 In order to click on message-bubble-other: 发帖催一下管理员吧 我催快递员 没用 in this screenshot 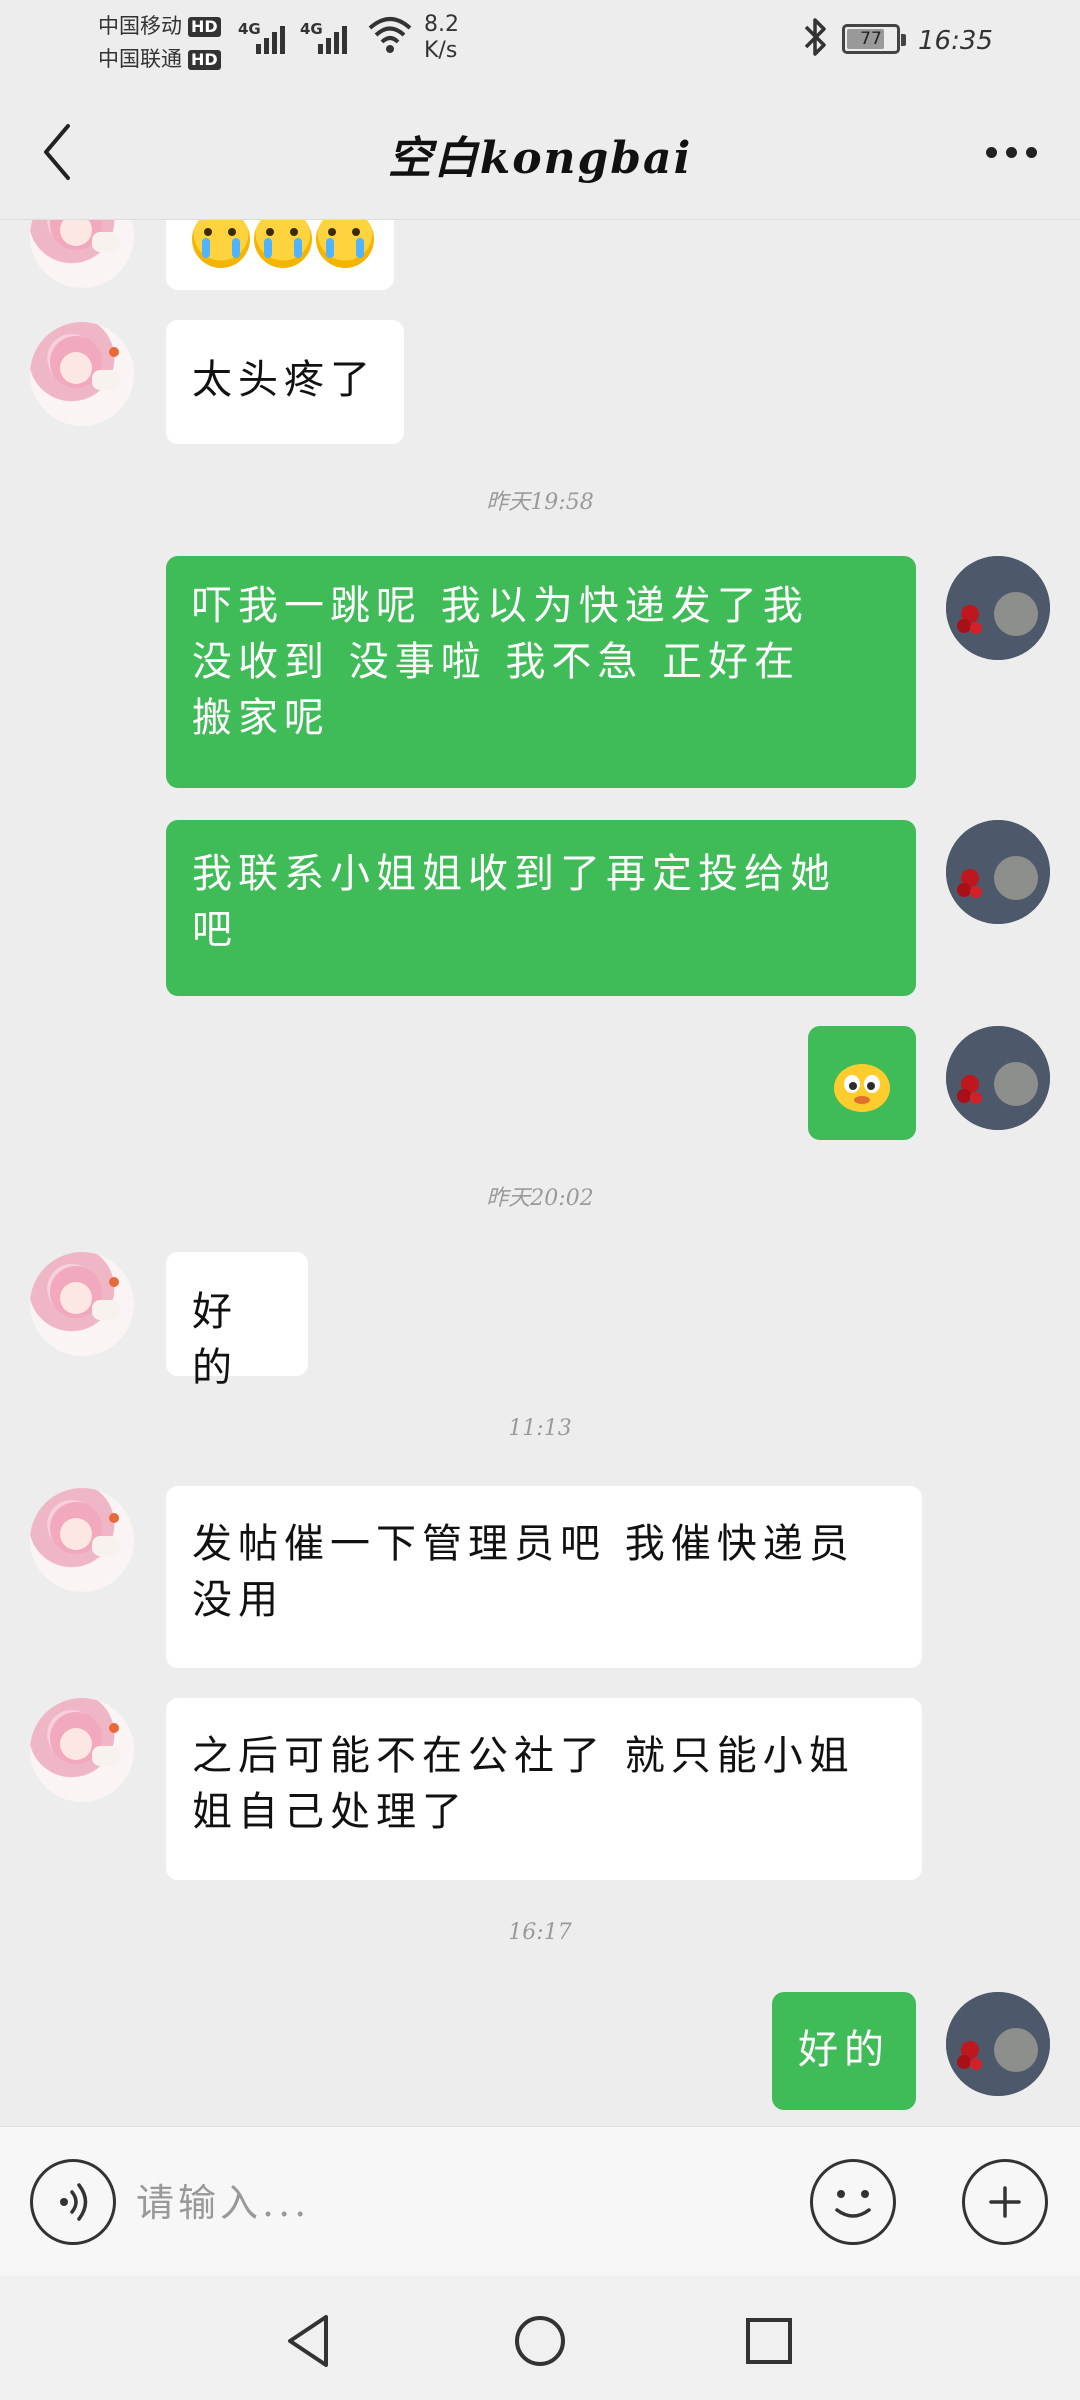, I will do `click(544, 1577)`.